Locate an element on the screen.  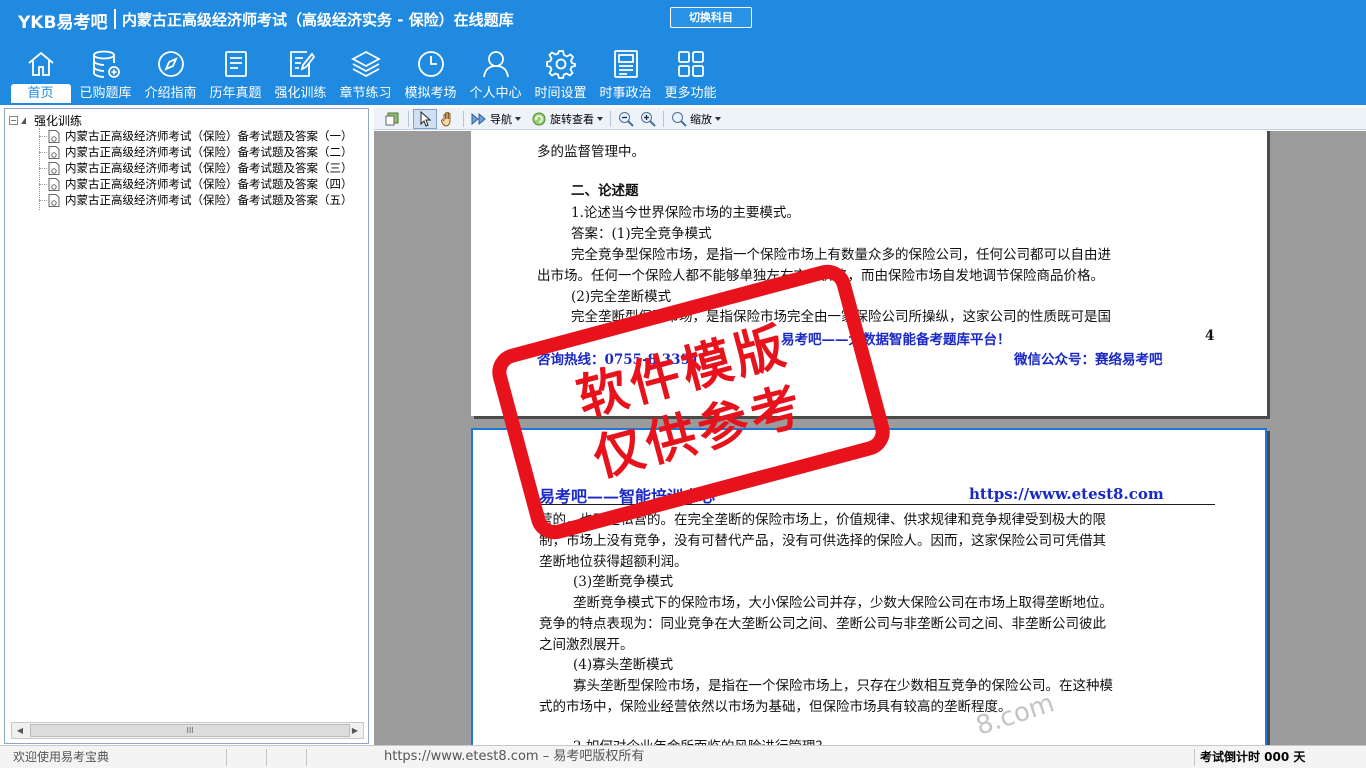
nav-label: 历年真题 is located at coordinates (235, 93).